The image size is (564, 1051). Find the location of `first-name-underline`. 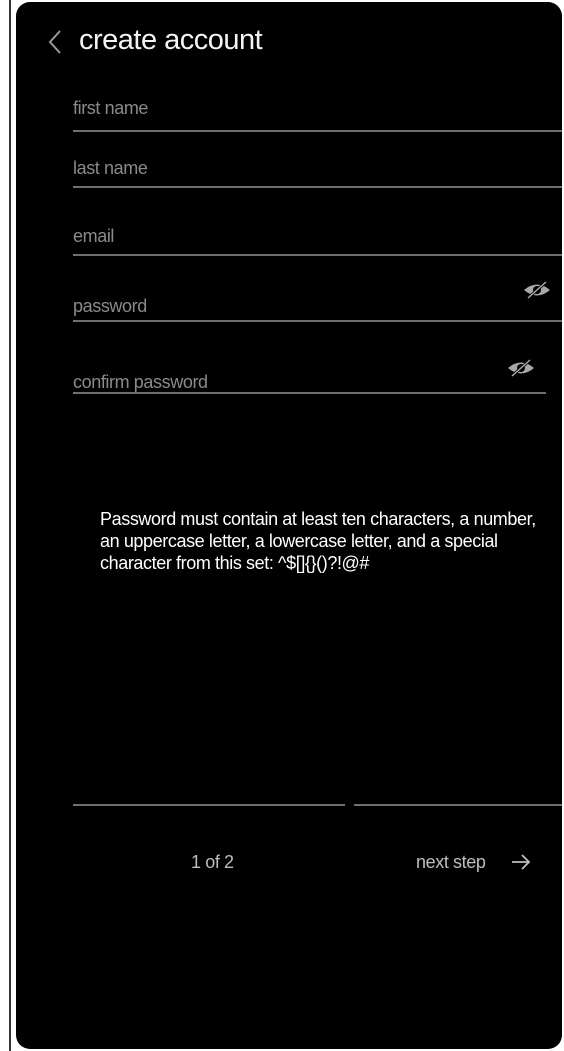

first-name-underline is located at coordinates (317, 131).